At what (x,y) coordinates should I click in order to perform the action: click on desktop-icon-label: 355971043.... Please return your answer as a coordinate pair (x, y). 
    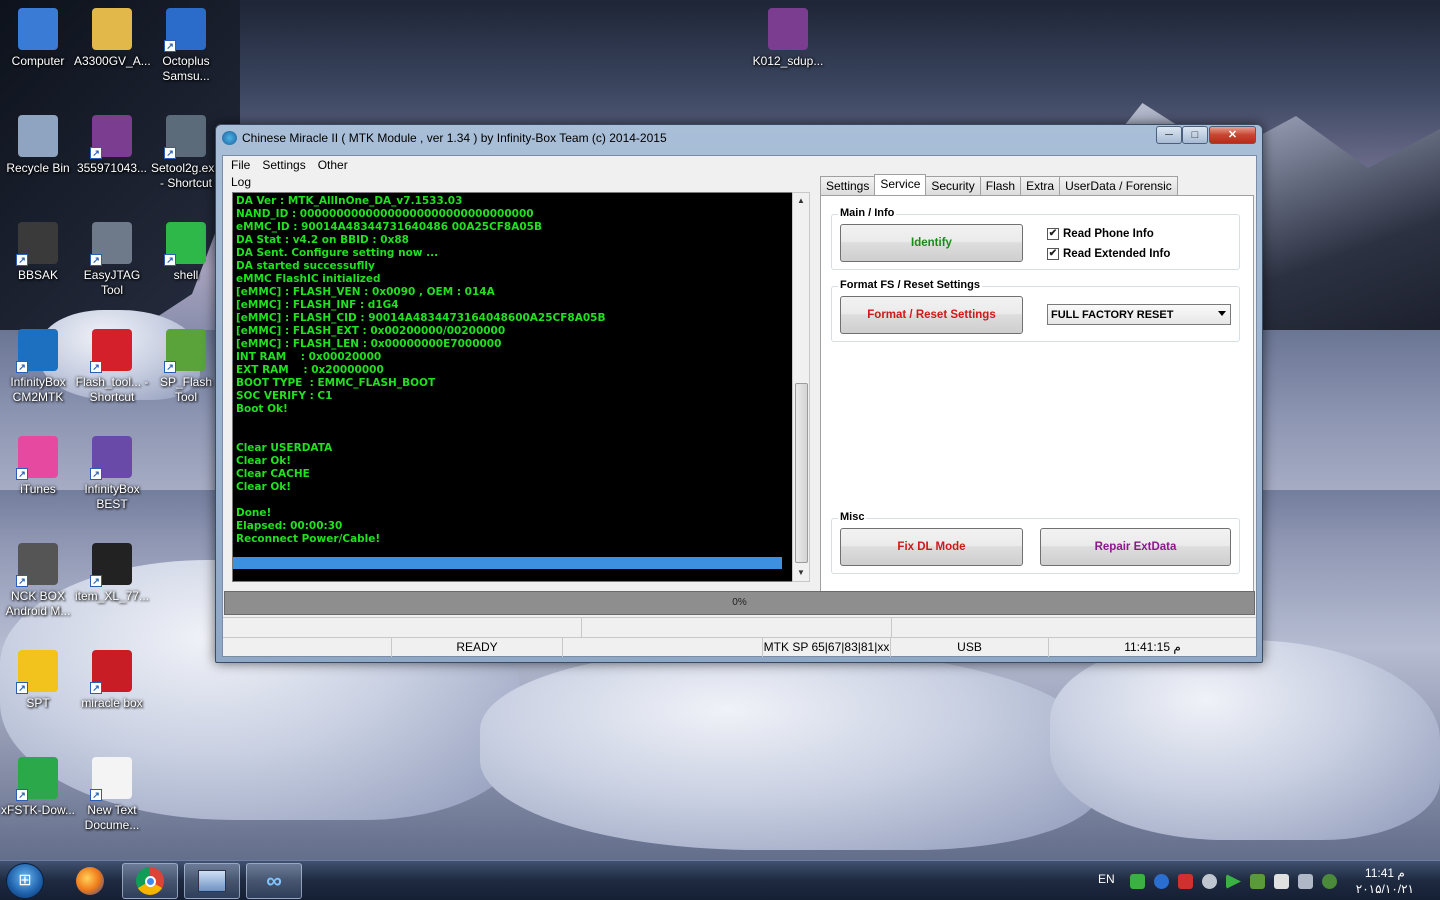
    Looking at the image, I should click on (112, 168).